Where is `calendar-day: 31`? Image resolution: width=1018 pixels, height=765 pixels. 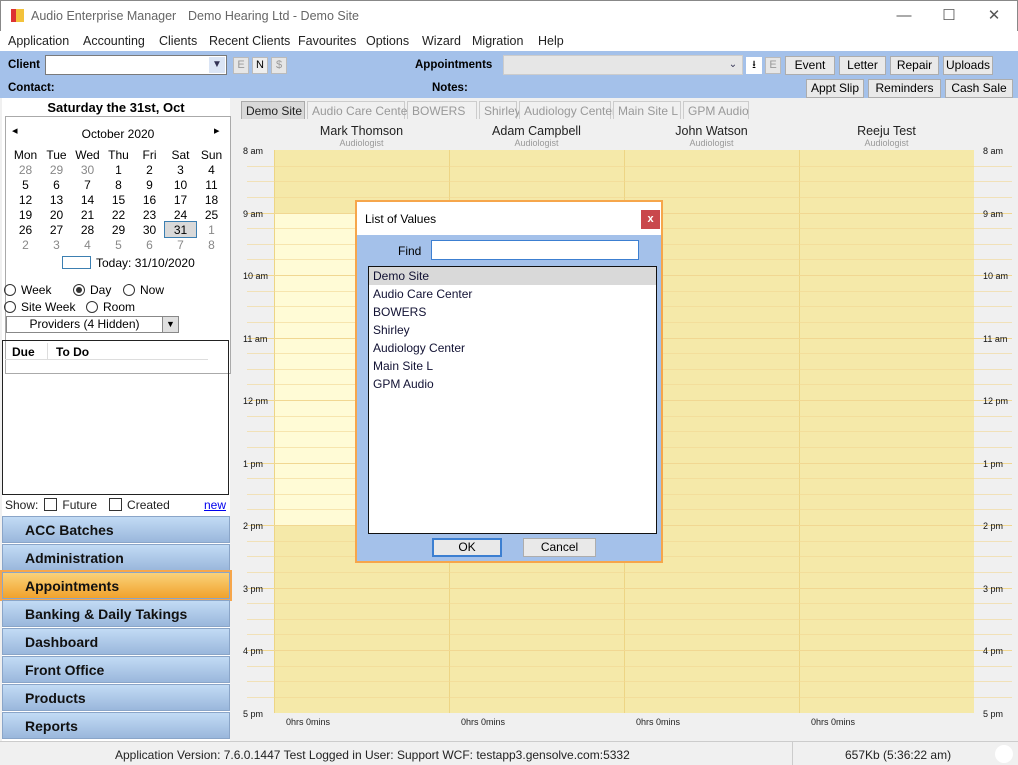
calendar-day: 31 is located at coordinates (180, 229).